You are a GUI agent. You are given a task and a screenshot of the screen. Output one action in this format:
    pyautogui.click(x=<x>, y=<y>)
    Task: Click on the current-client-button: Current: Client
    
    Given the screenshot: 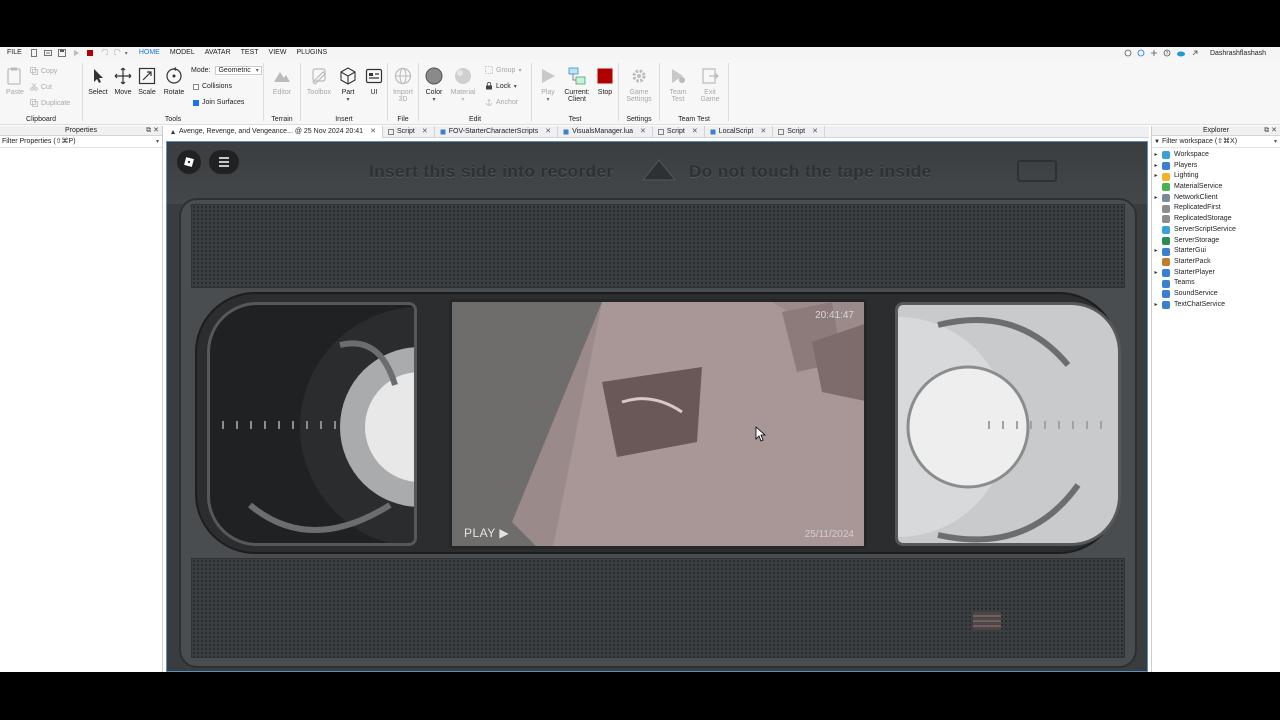 What is the action you would take?
    pyautogui.click(x=577, y=85)
    